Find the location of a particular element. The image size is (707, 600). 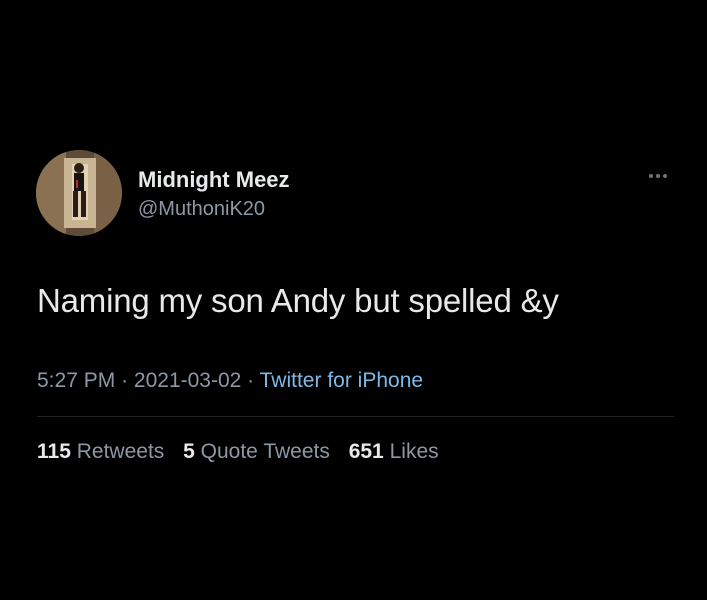

likes-count: 651 is located at coordinates (366, 451).